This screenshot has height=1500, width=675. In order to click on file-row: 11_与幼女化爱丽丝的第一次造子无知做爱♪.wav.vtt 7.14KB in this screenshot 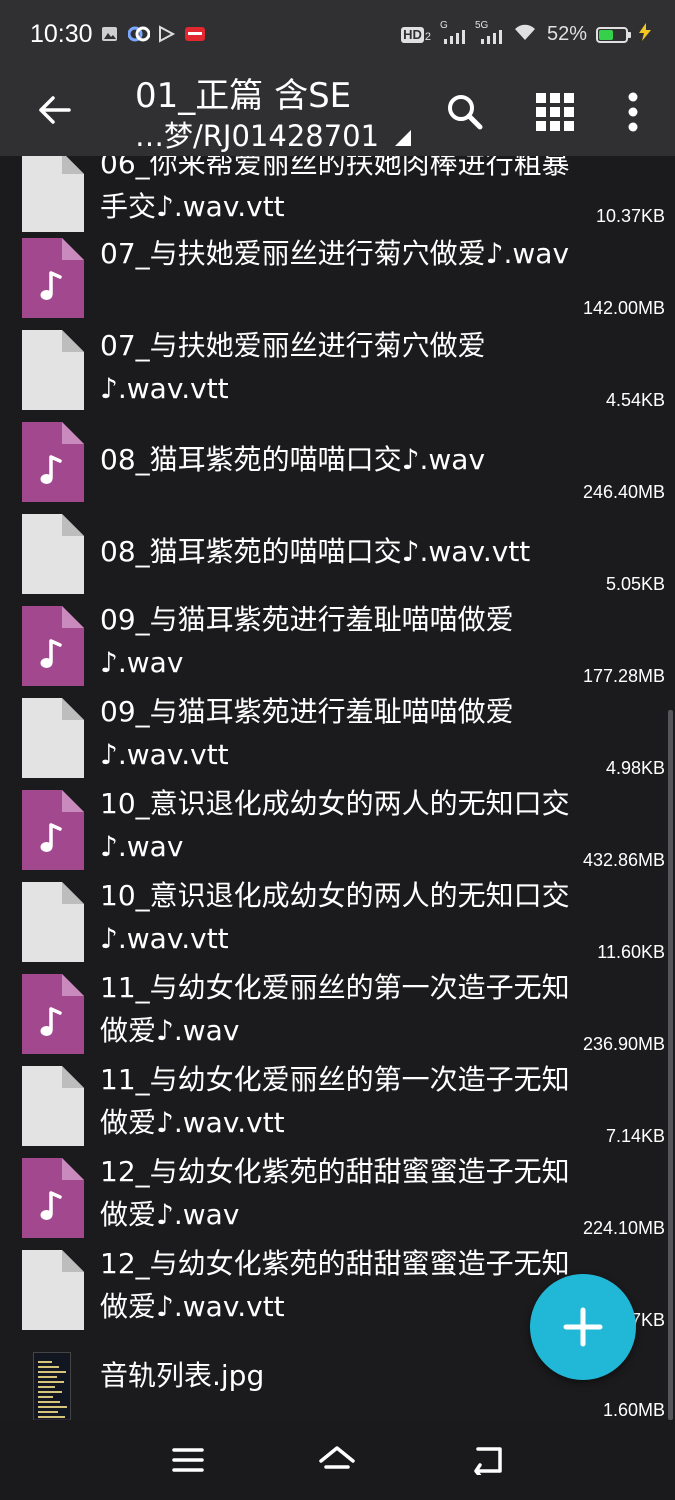, I will do `click(337, 1106)`.